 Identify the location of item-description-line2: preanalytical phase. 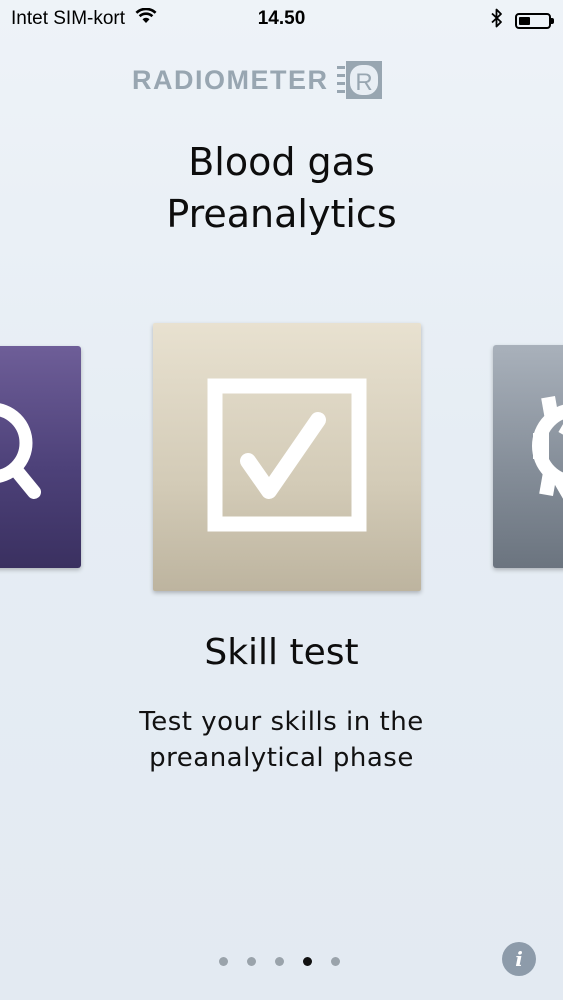
(281, 758).